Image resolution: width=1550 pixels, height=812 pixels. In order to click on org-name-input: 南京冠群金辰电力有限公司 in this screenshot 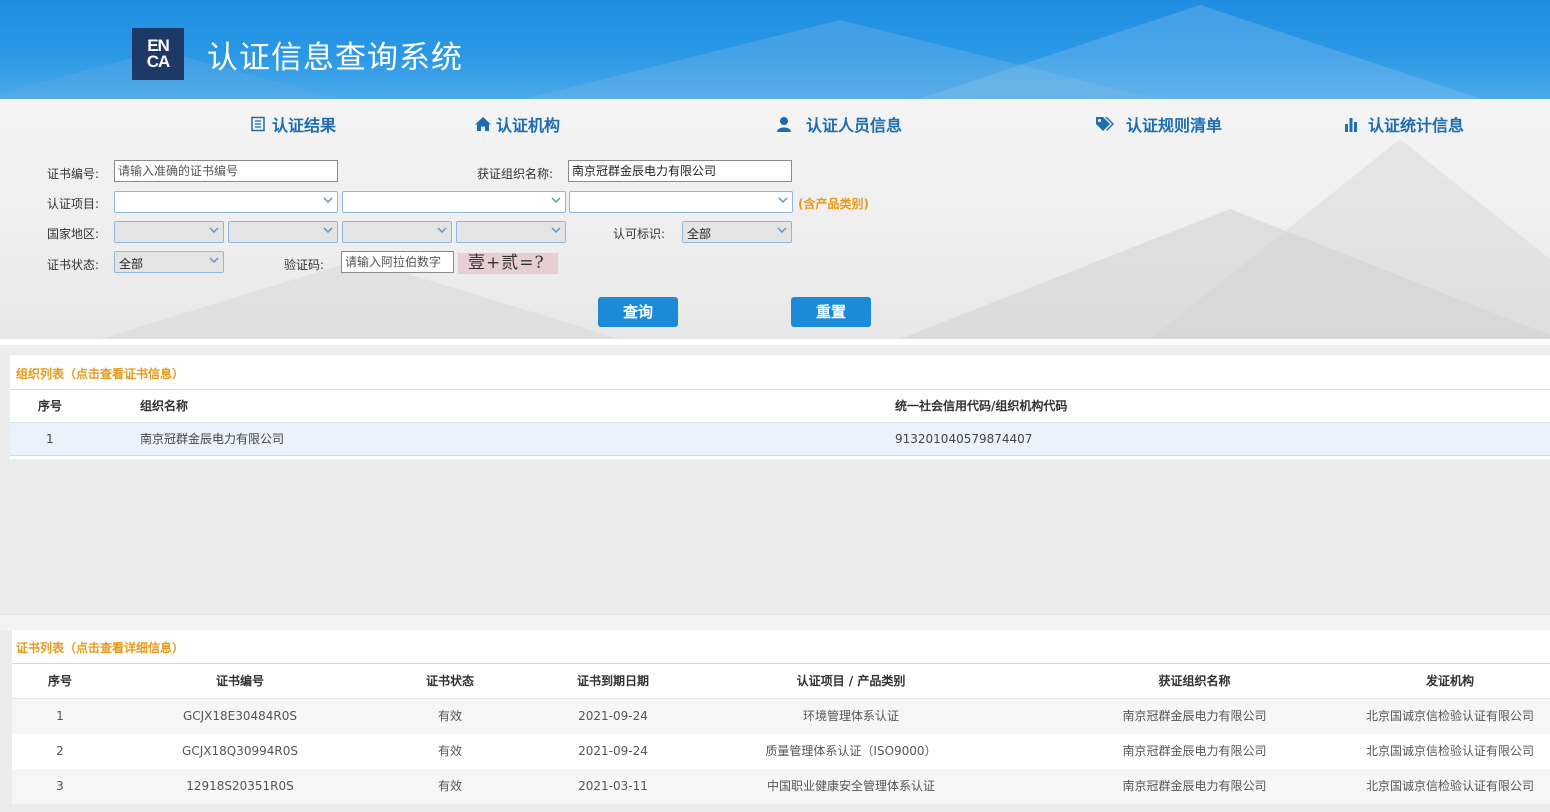, I will do `click(680, 171)`.